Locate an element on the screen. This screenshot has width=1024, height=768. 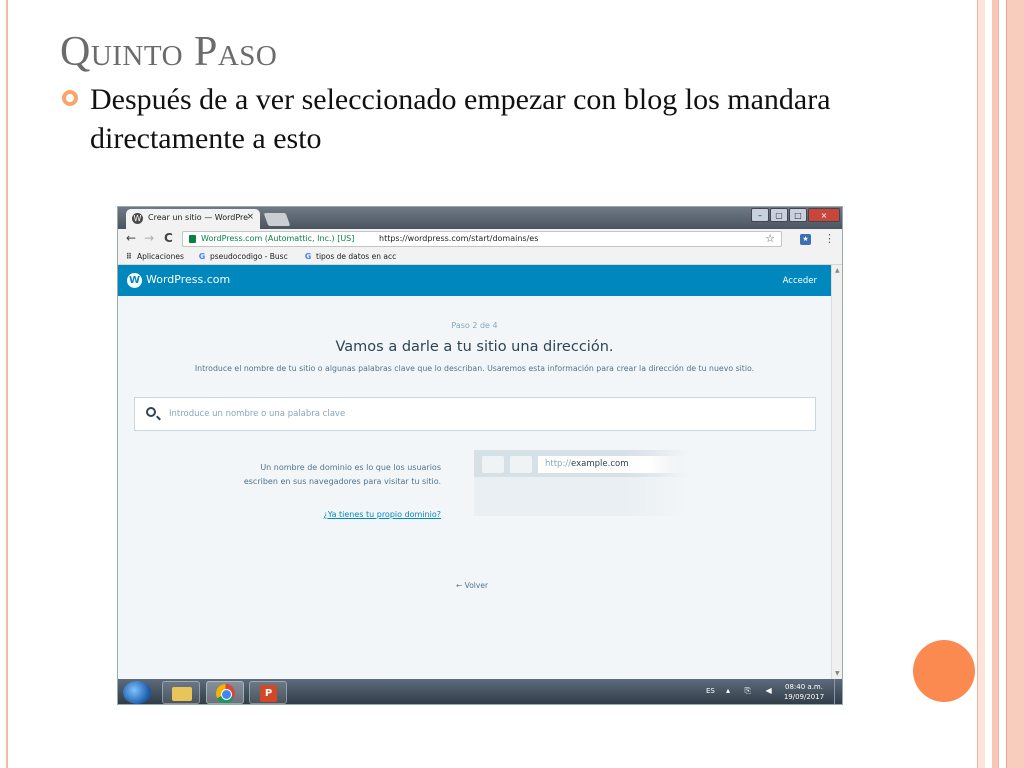
show-desktop-button is located at coordinates (838, 691).